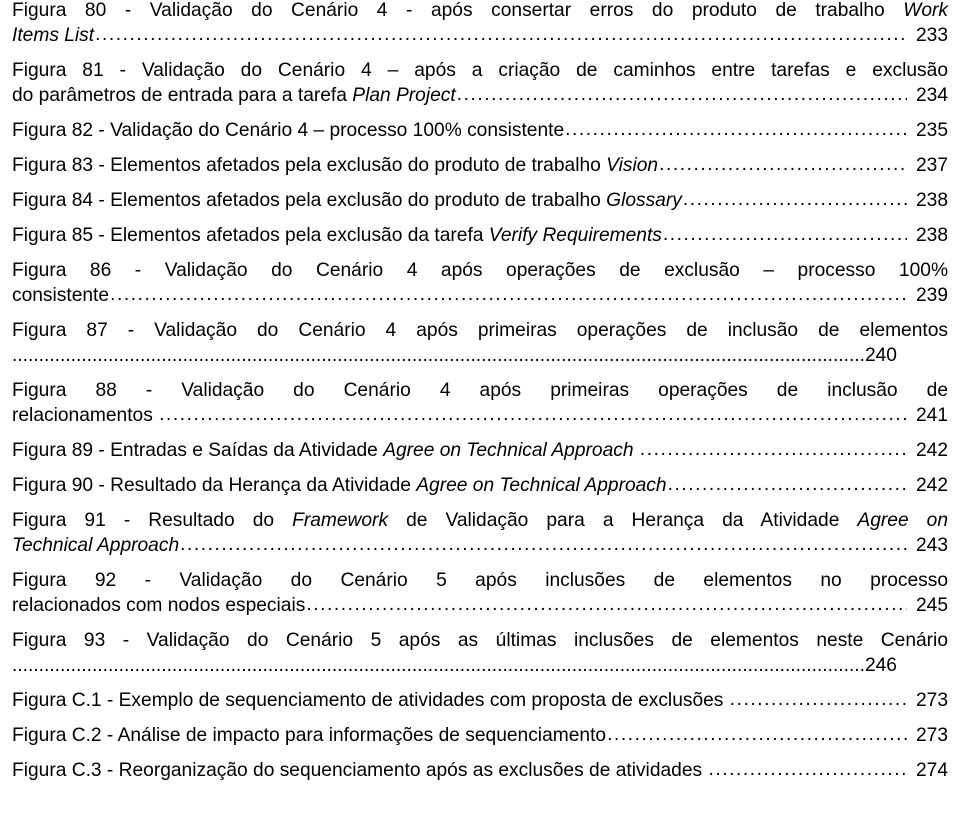 Image resolution: width=960 pixels, height=834 pixels. What do you see at coordinates (152, 520) in the screenshot?
I see `figure-caption-text: Figura 91 - Resultado do` at bounding box center [152, 520].